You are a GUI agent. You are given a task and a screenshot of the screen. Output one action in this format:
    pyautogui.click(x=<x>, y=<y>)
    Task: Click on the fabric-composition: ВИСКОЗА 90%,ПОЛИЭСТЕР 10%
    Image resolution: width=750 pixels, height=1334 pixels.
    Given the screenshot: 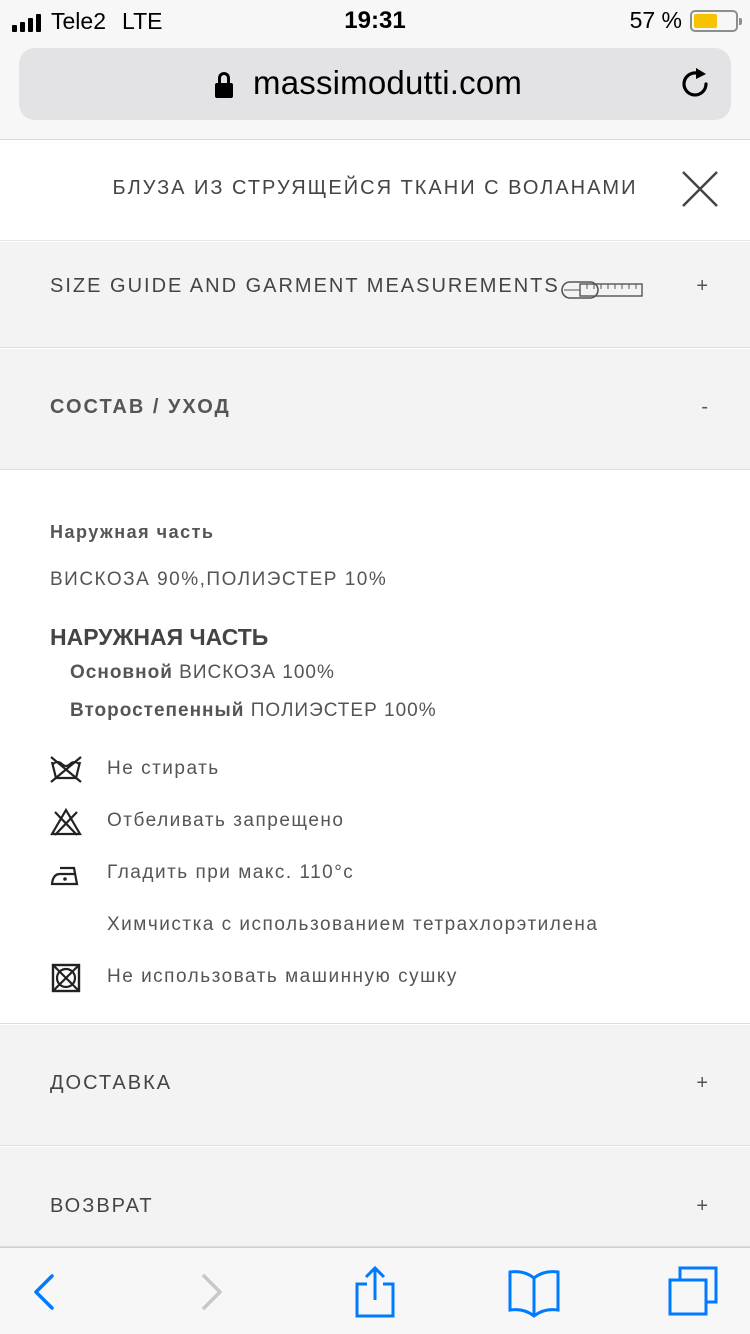 What is the action you would take?
    pyautogui.click(x=219, y=579)
    